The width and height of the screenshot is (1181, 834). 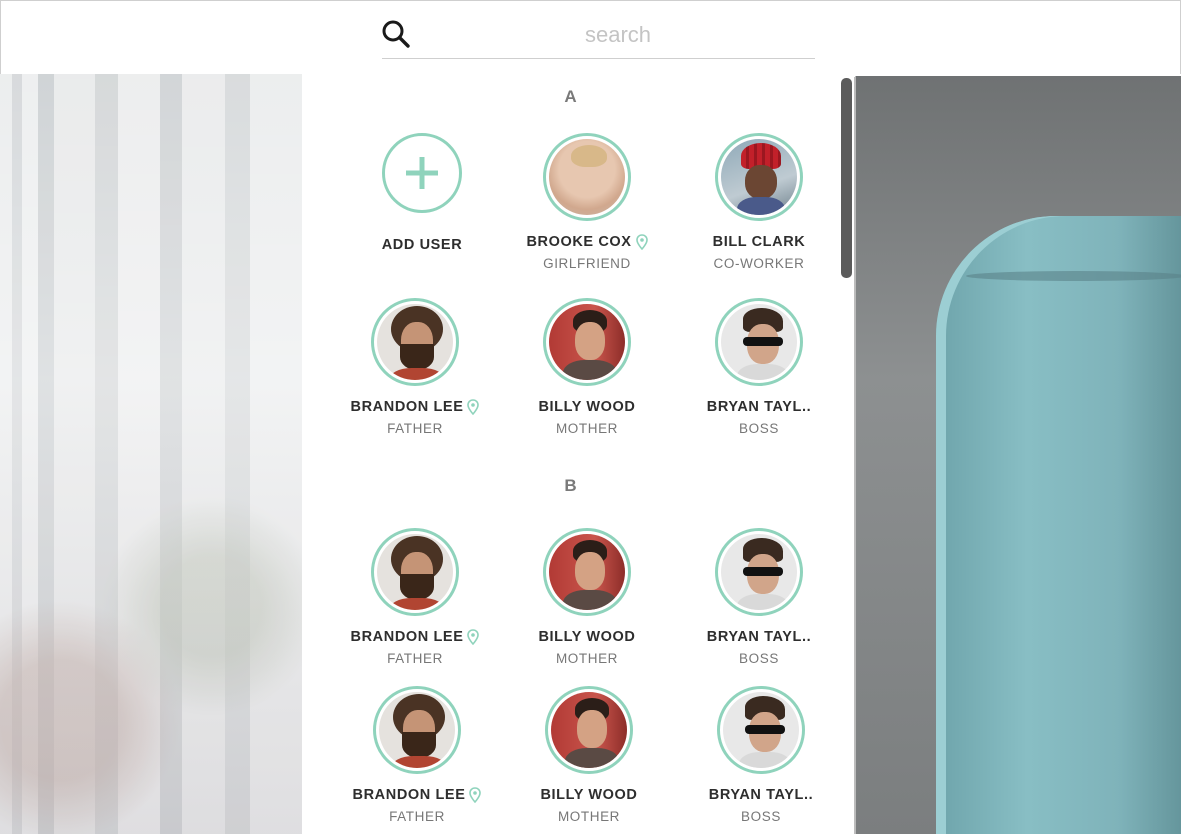 I want to click on section-header-a: A, so click(x=571, y=96).